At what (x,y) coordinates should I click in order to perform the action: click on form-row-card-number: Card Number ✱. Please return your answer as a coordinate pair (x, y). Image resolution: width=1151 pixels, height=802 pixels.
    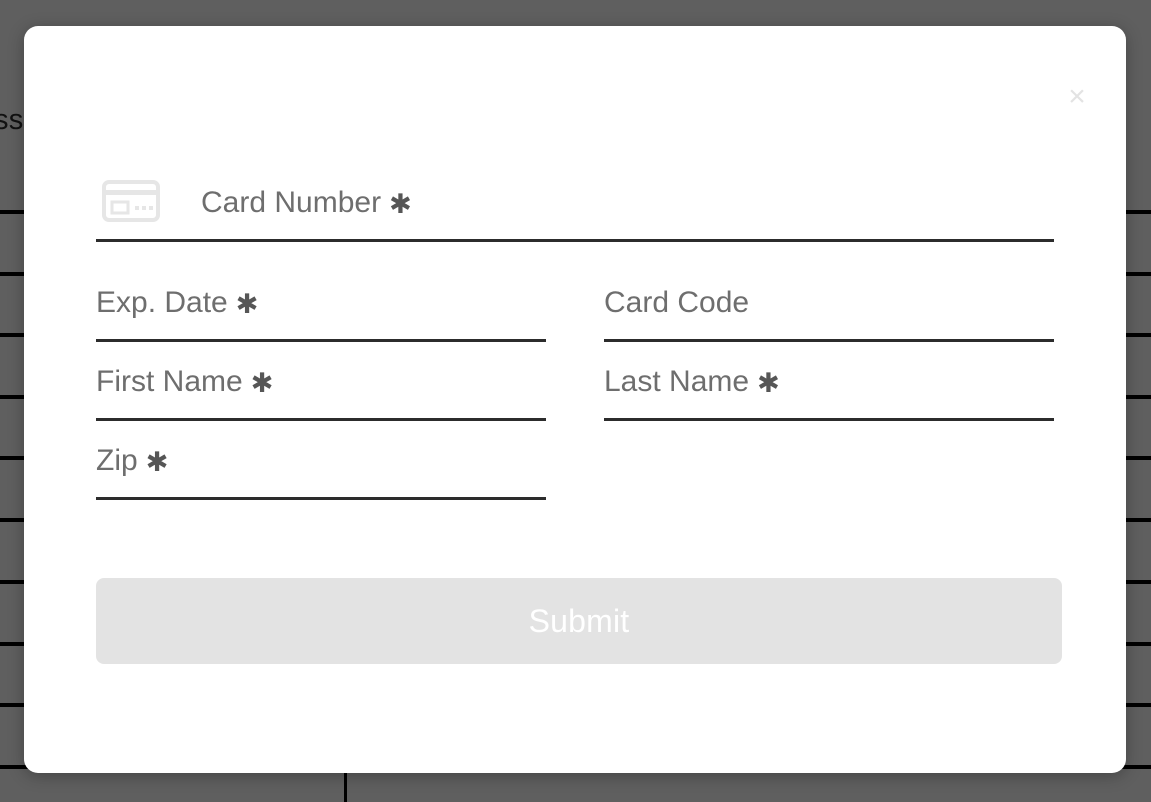
    Looking at the image, I should click on (576, 203).